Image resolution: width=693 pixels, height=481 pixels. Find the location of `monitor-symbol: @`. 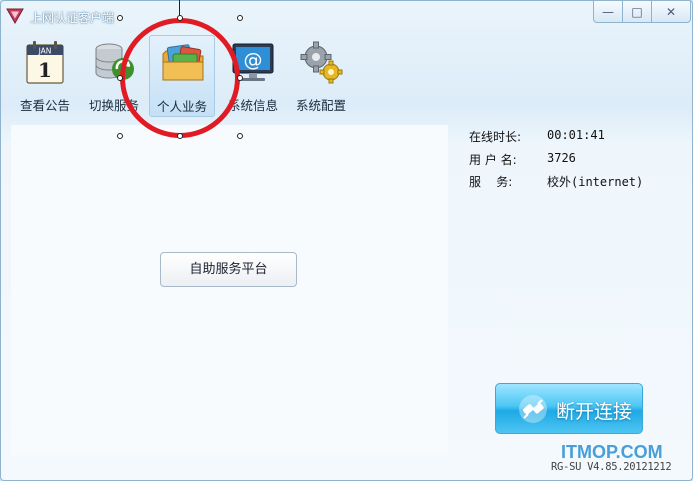

monitor-symbol: @ is located at coordinates (253, 60).